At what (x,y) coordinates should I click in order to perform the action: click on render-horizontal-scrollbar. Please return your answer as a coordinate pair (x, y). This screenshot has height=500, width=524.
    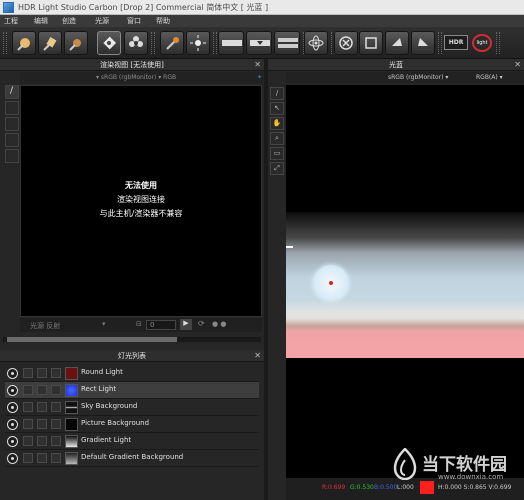
    Looking at the image, I should click on (132, 339).